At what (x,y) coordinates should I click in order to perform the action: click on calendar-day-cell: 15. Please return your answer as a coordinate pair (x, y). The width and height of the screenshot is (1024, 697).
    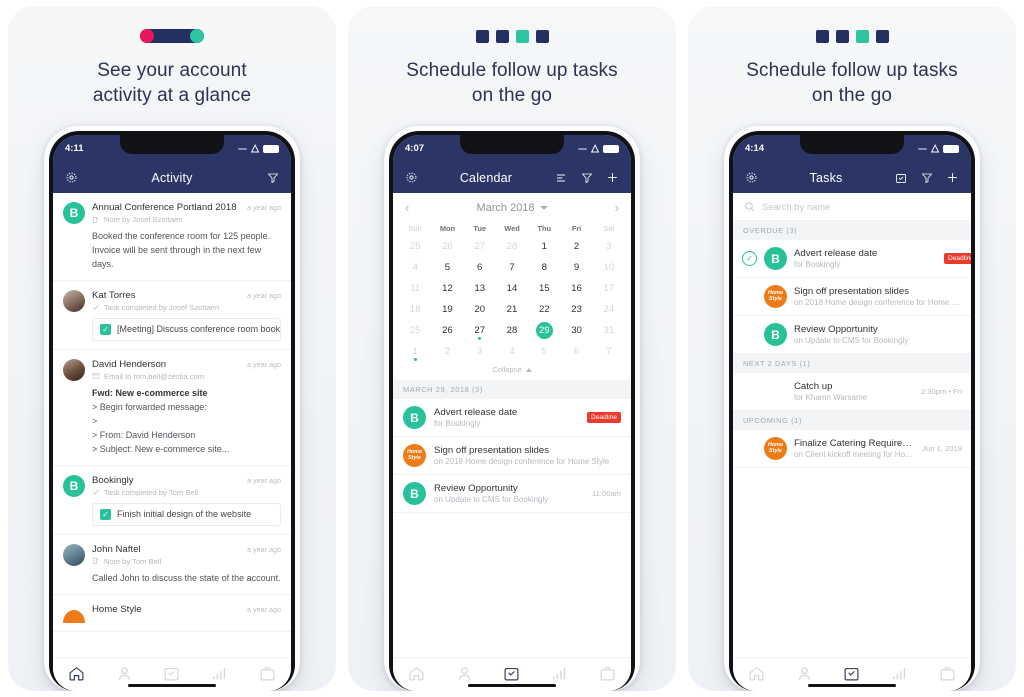
    Looking at the image, I should click on (544, 288).